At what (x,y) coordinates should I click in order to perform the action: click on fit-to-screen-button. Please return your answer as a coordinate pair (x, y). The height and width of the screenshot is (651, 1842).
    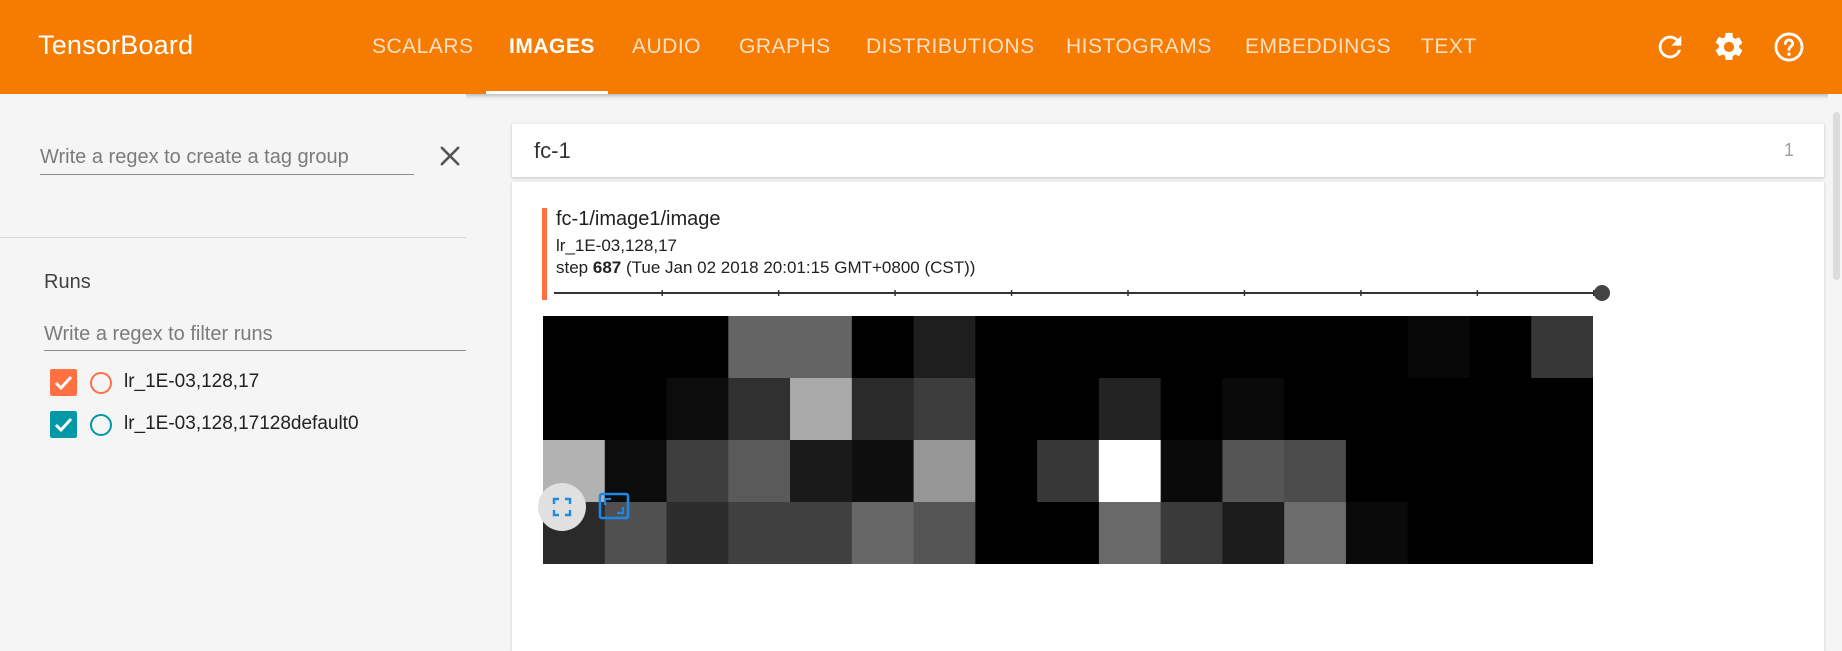
    Looking at the image, I should click on (562, 507).